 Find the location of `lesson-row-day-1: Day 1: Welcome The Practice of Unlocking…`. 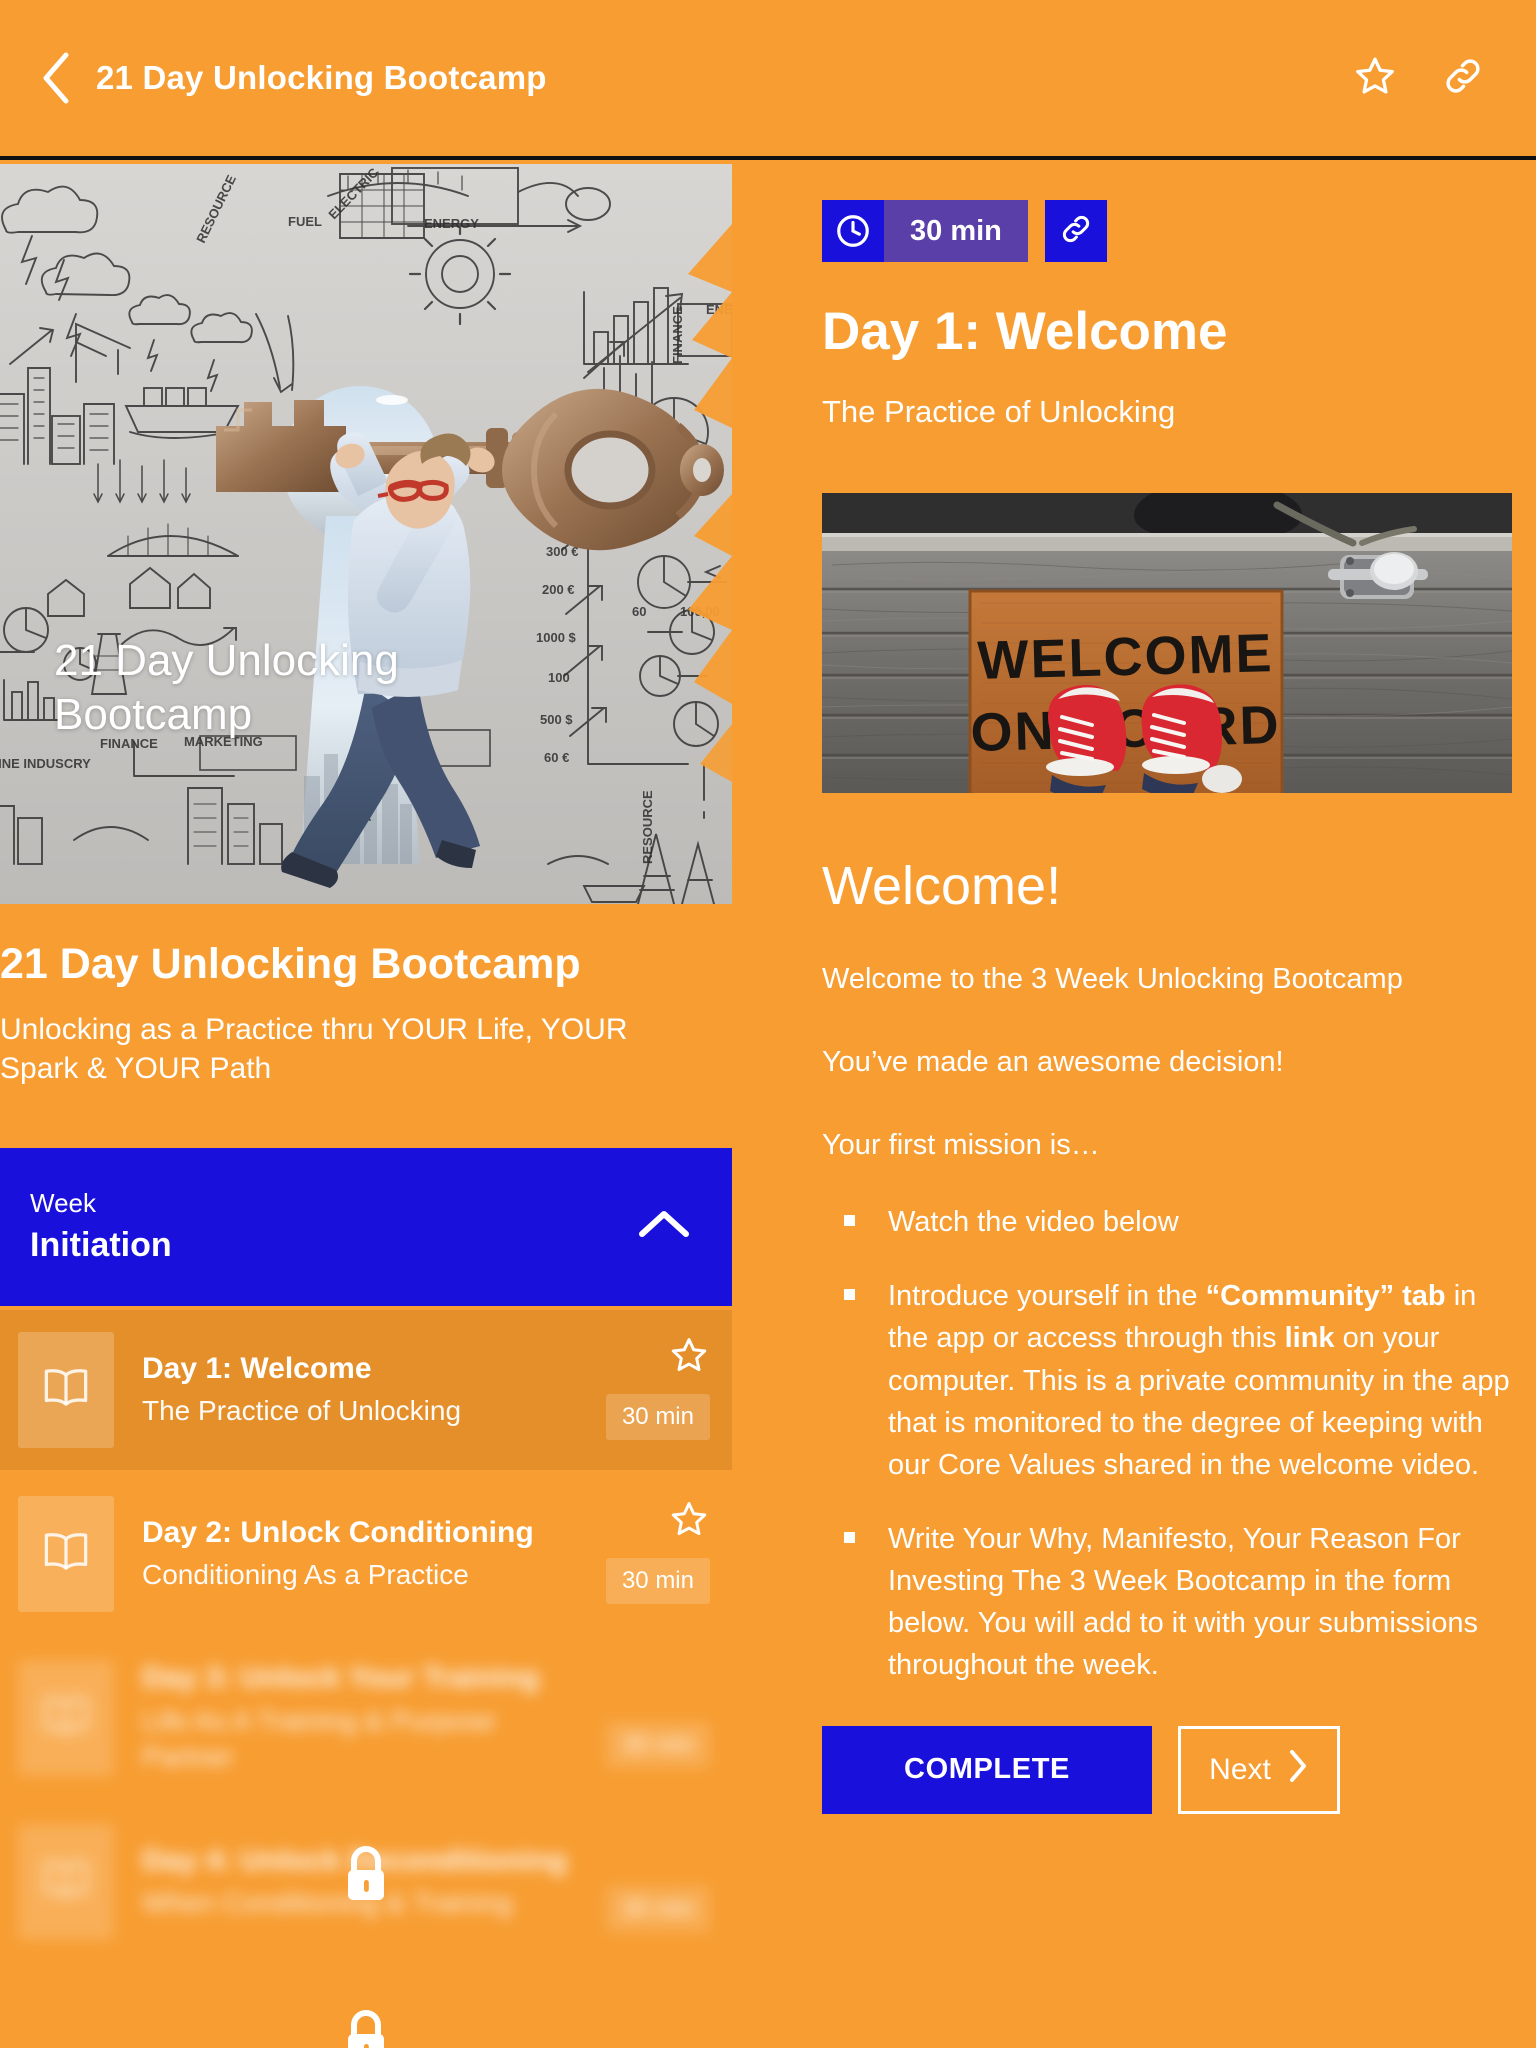

lesson-row-day-1: Day 1: Welcome The Practice of Unlocking… is located at coordinates (366, 1389).